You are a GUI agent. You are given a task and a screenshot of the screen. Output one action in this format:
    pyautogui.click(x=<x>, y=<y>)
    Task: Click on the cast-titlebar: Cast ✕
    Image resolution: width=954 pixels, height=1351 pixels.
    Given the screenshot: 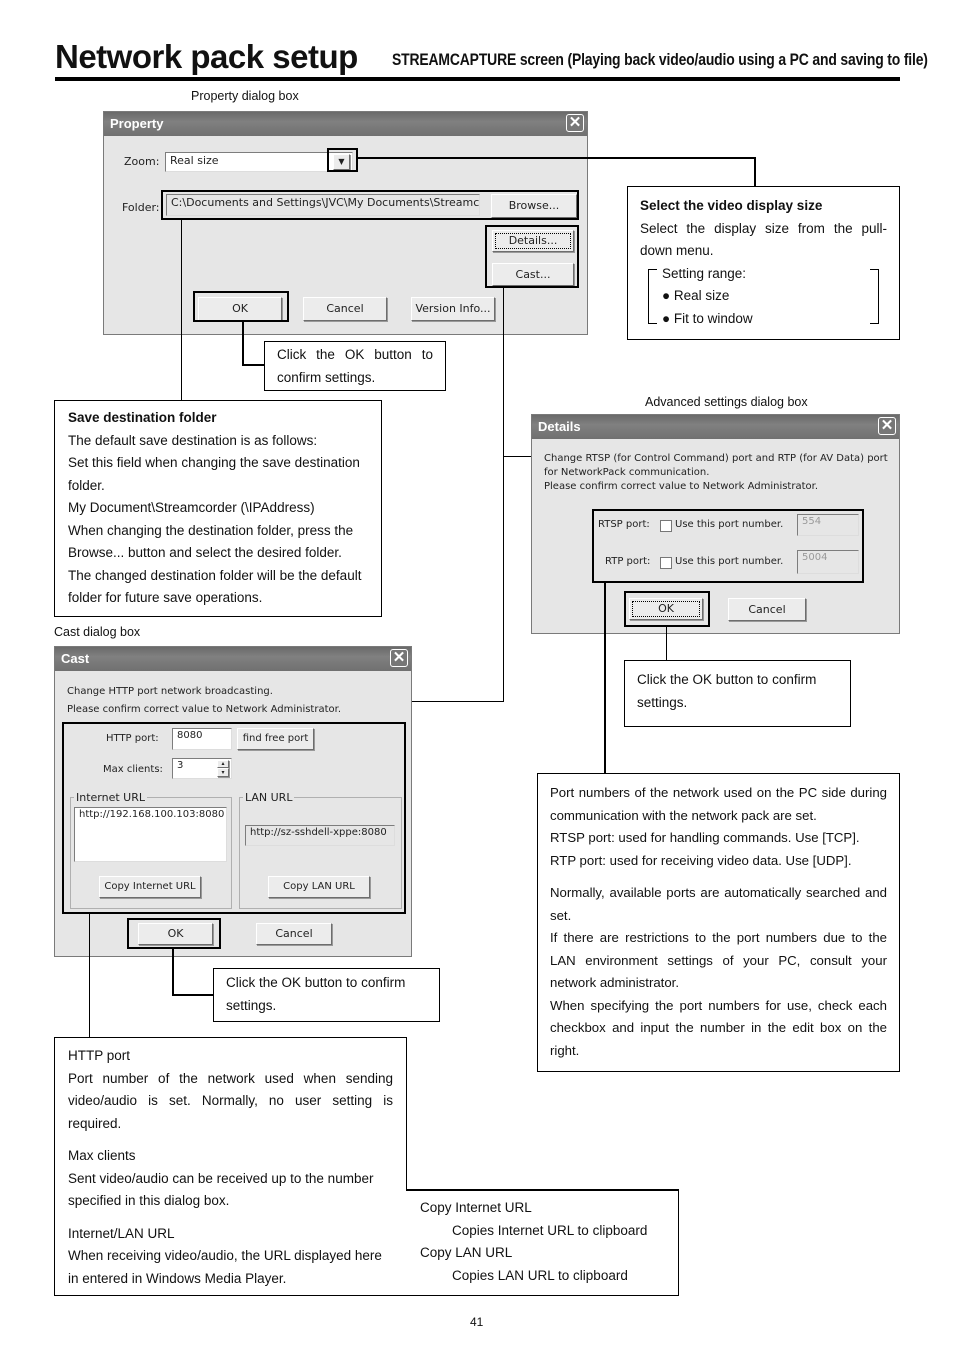 What is the action you would take?
    pyautogui.click(x=233, y=659)
    